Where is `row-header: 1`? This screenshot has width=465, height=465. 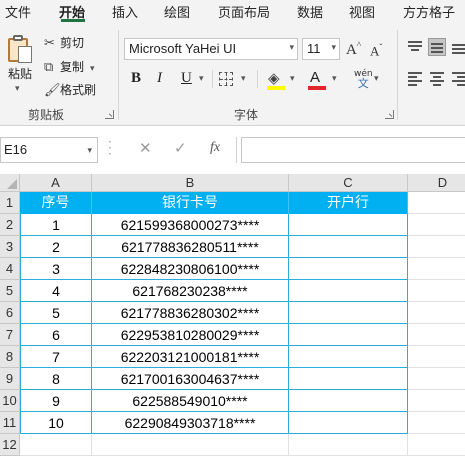
row-header: 1 is located at coordinates (10, 203).